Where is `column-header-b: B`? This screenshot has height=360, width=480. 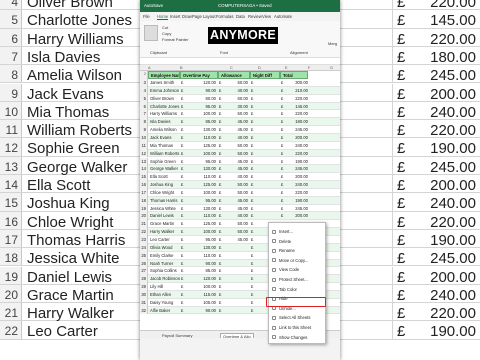 column-header-b: B is located at coordinates (181, 68).